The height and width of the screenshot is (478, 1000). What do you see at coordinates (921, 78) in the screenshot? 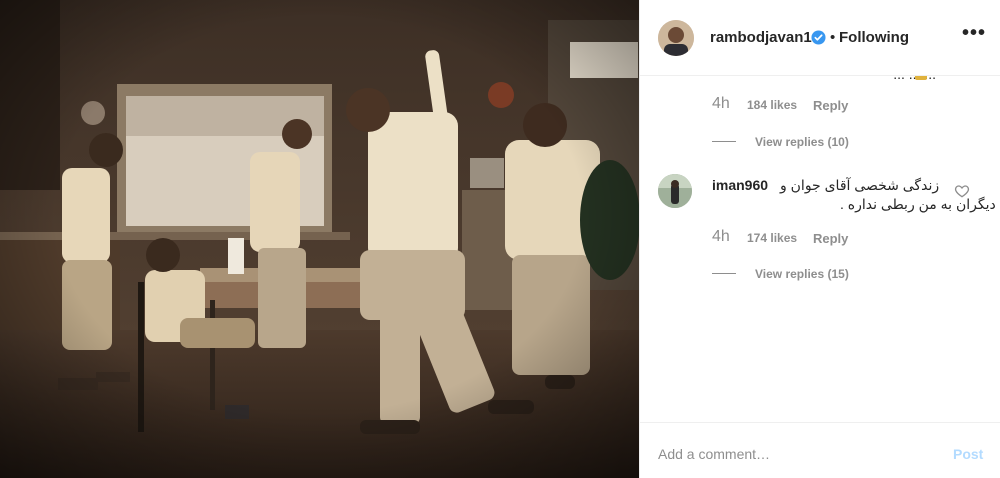
I see `emoji-icon` at bounding box center [921, 78].